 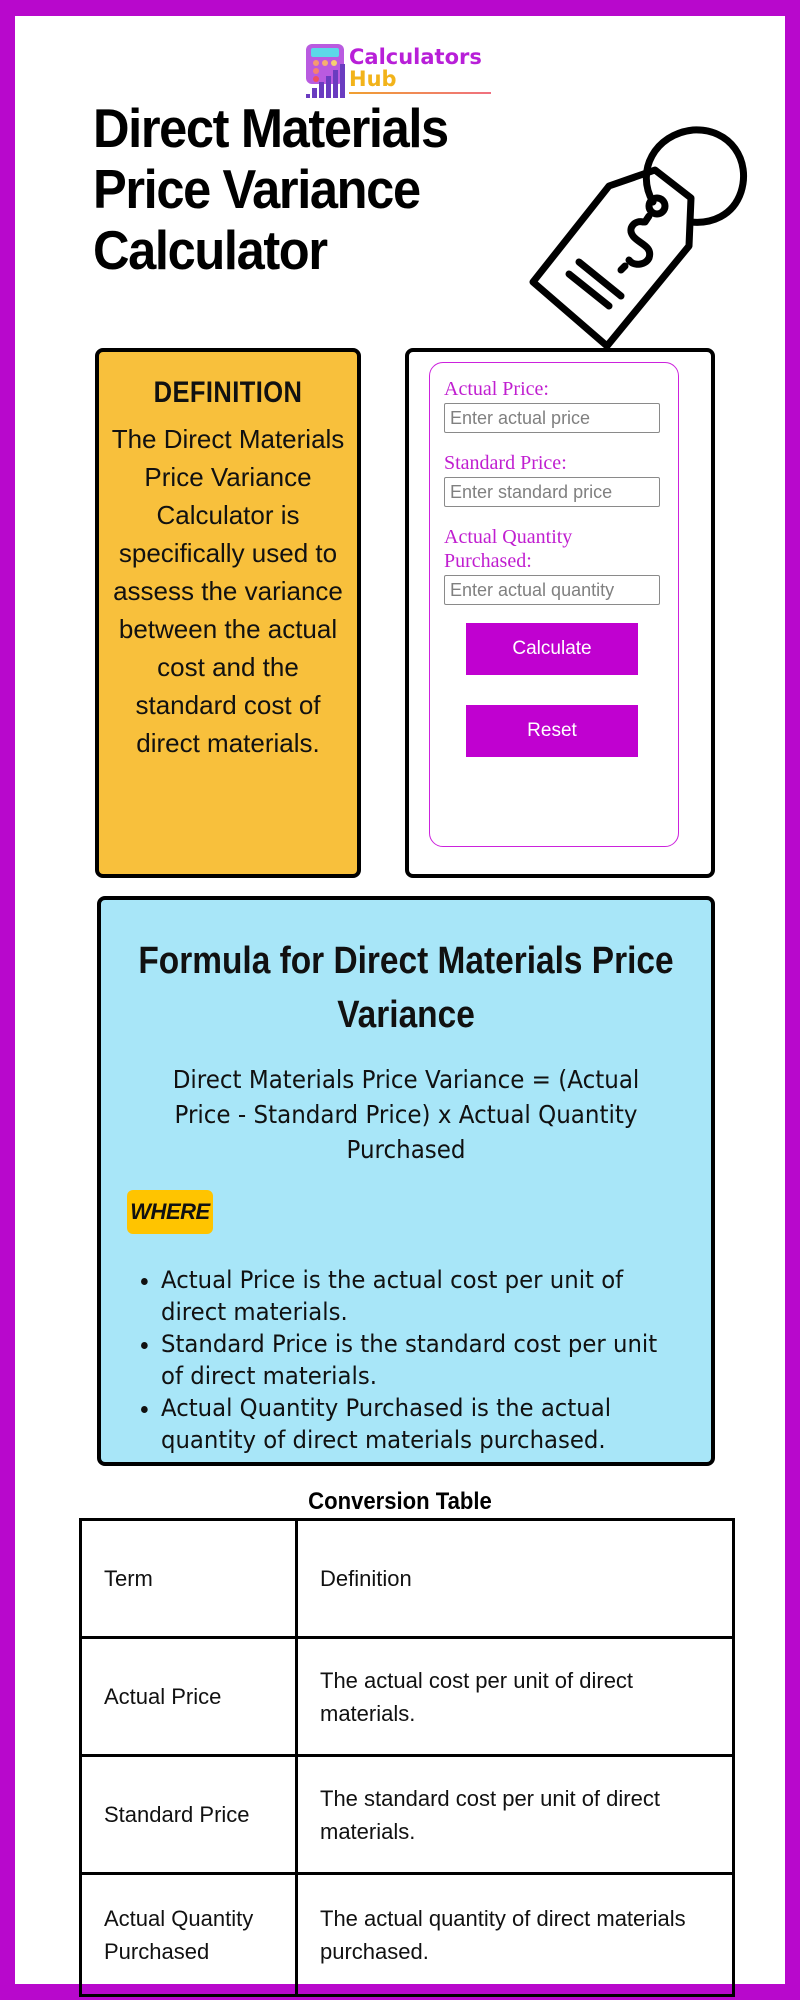 What do you see at coordinates (552, 492) in the screenshot?
I see `standard-price-input` at bounding box center [552, 492].